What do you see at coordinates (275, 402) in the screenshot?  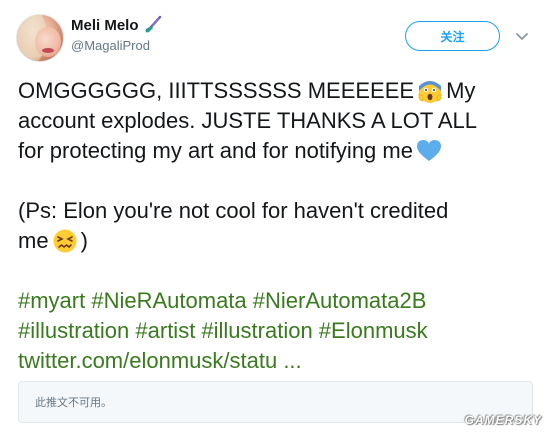 I see `quoted-tweet-unavailable-card: 此推文不可用。` at bounding box center [275, 402].